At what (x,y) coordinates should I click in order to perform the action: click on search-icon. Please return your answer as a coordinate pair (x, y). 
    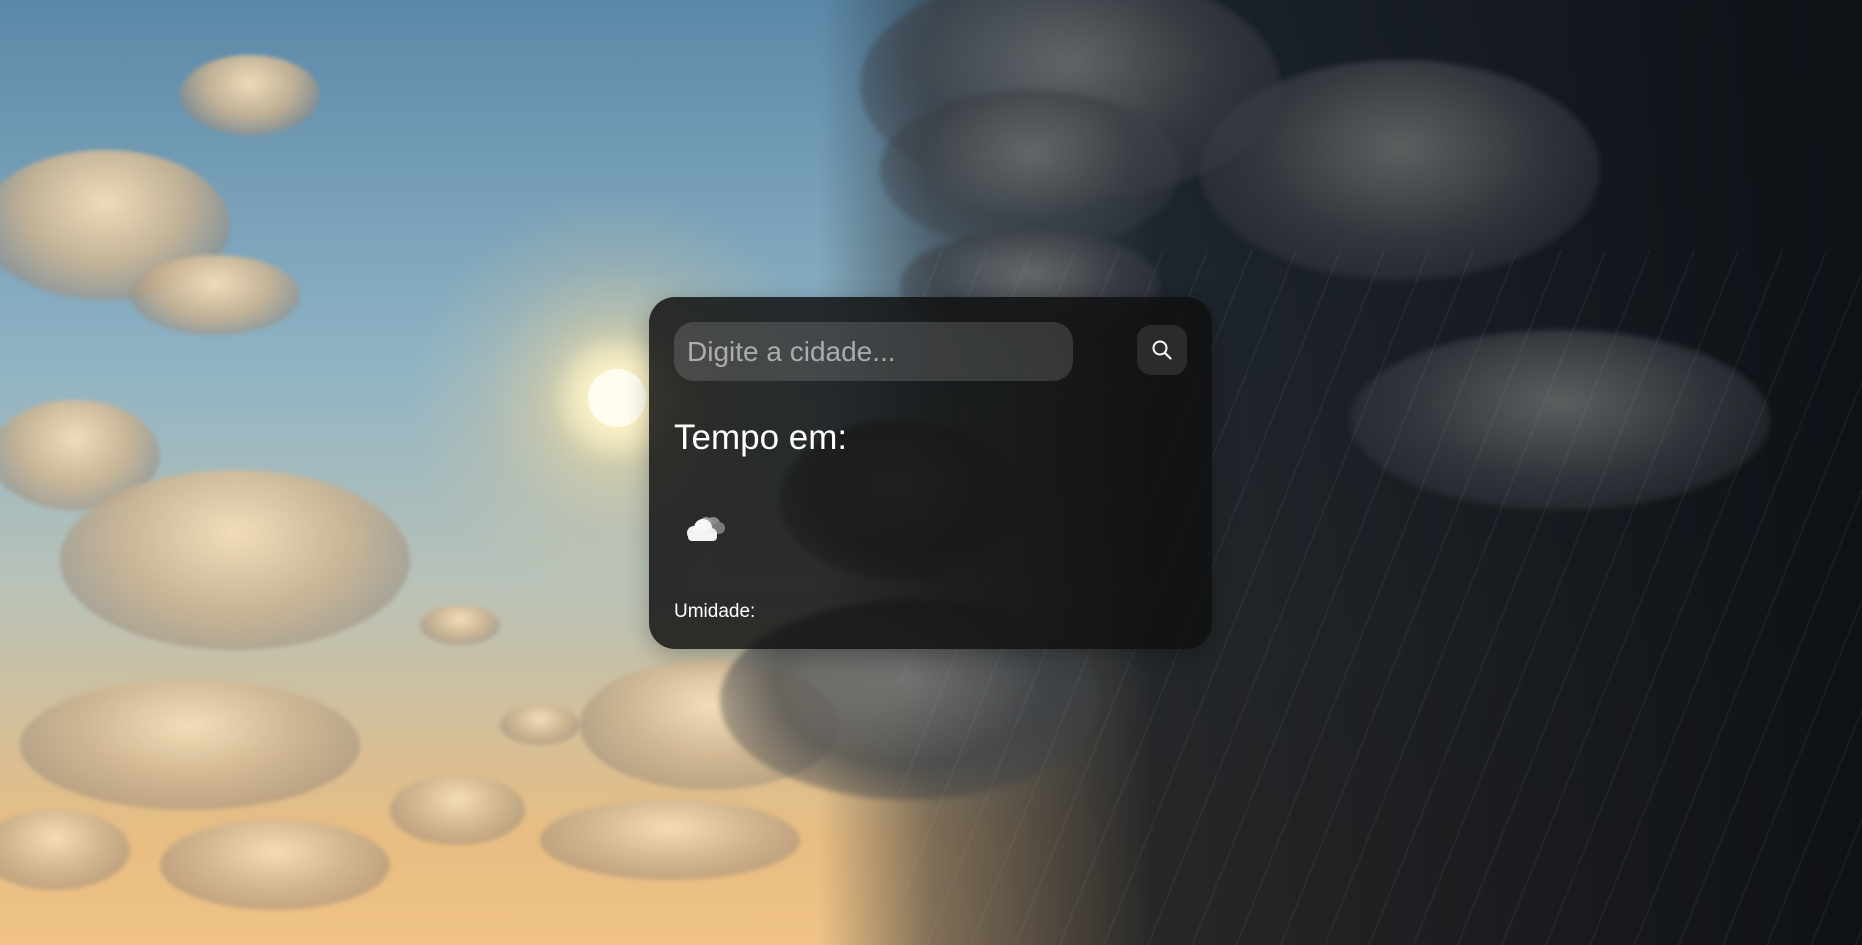
    Looking at the image, I should click on (1162, 350).